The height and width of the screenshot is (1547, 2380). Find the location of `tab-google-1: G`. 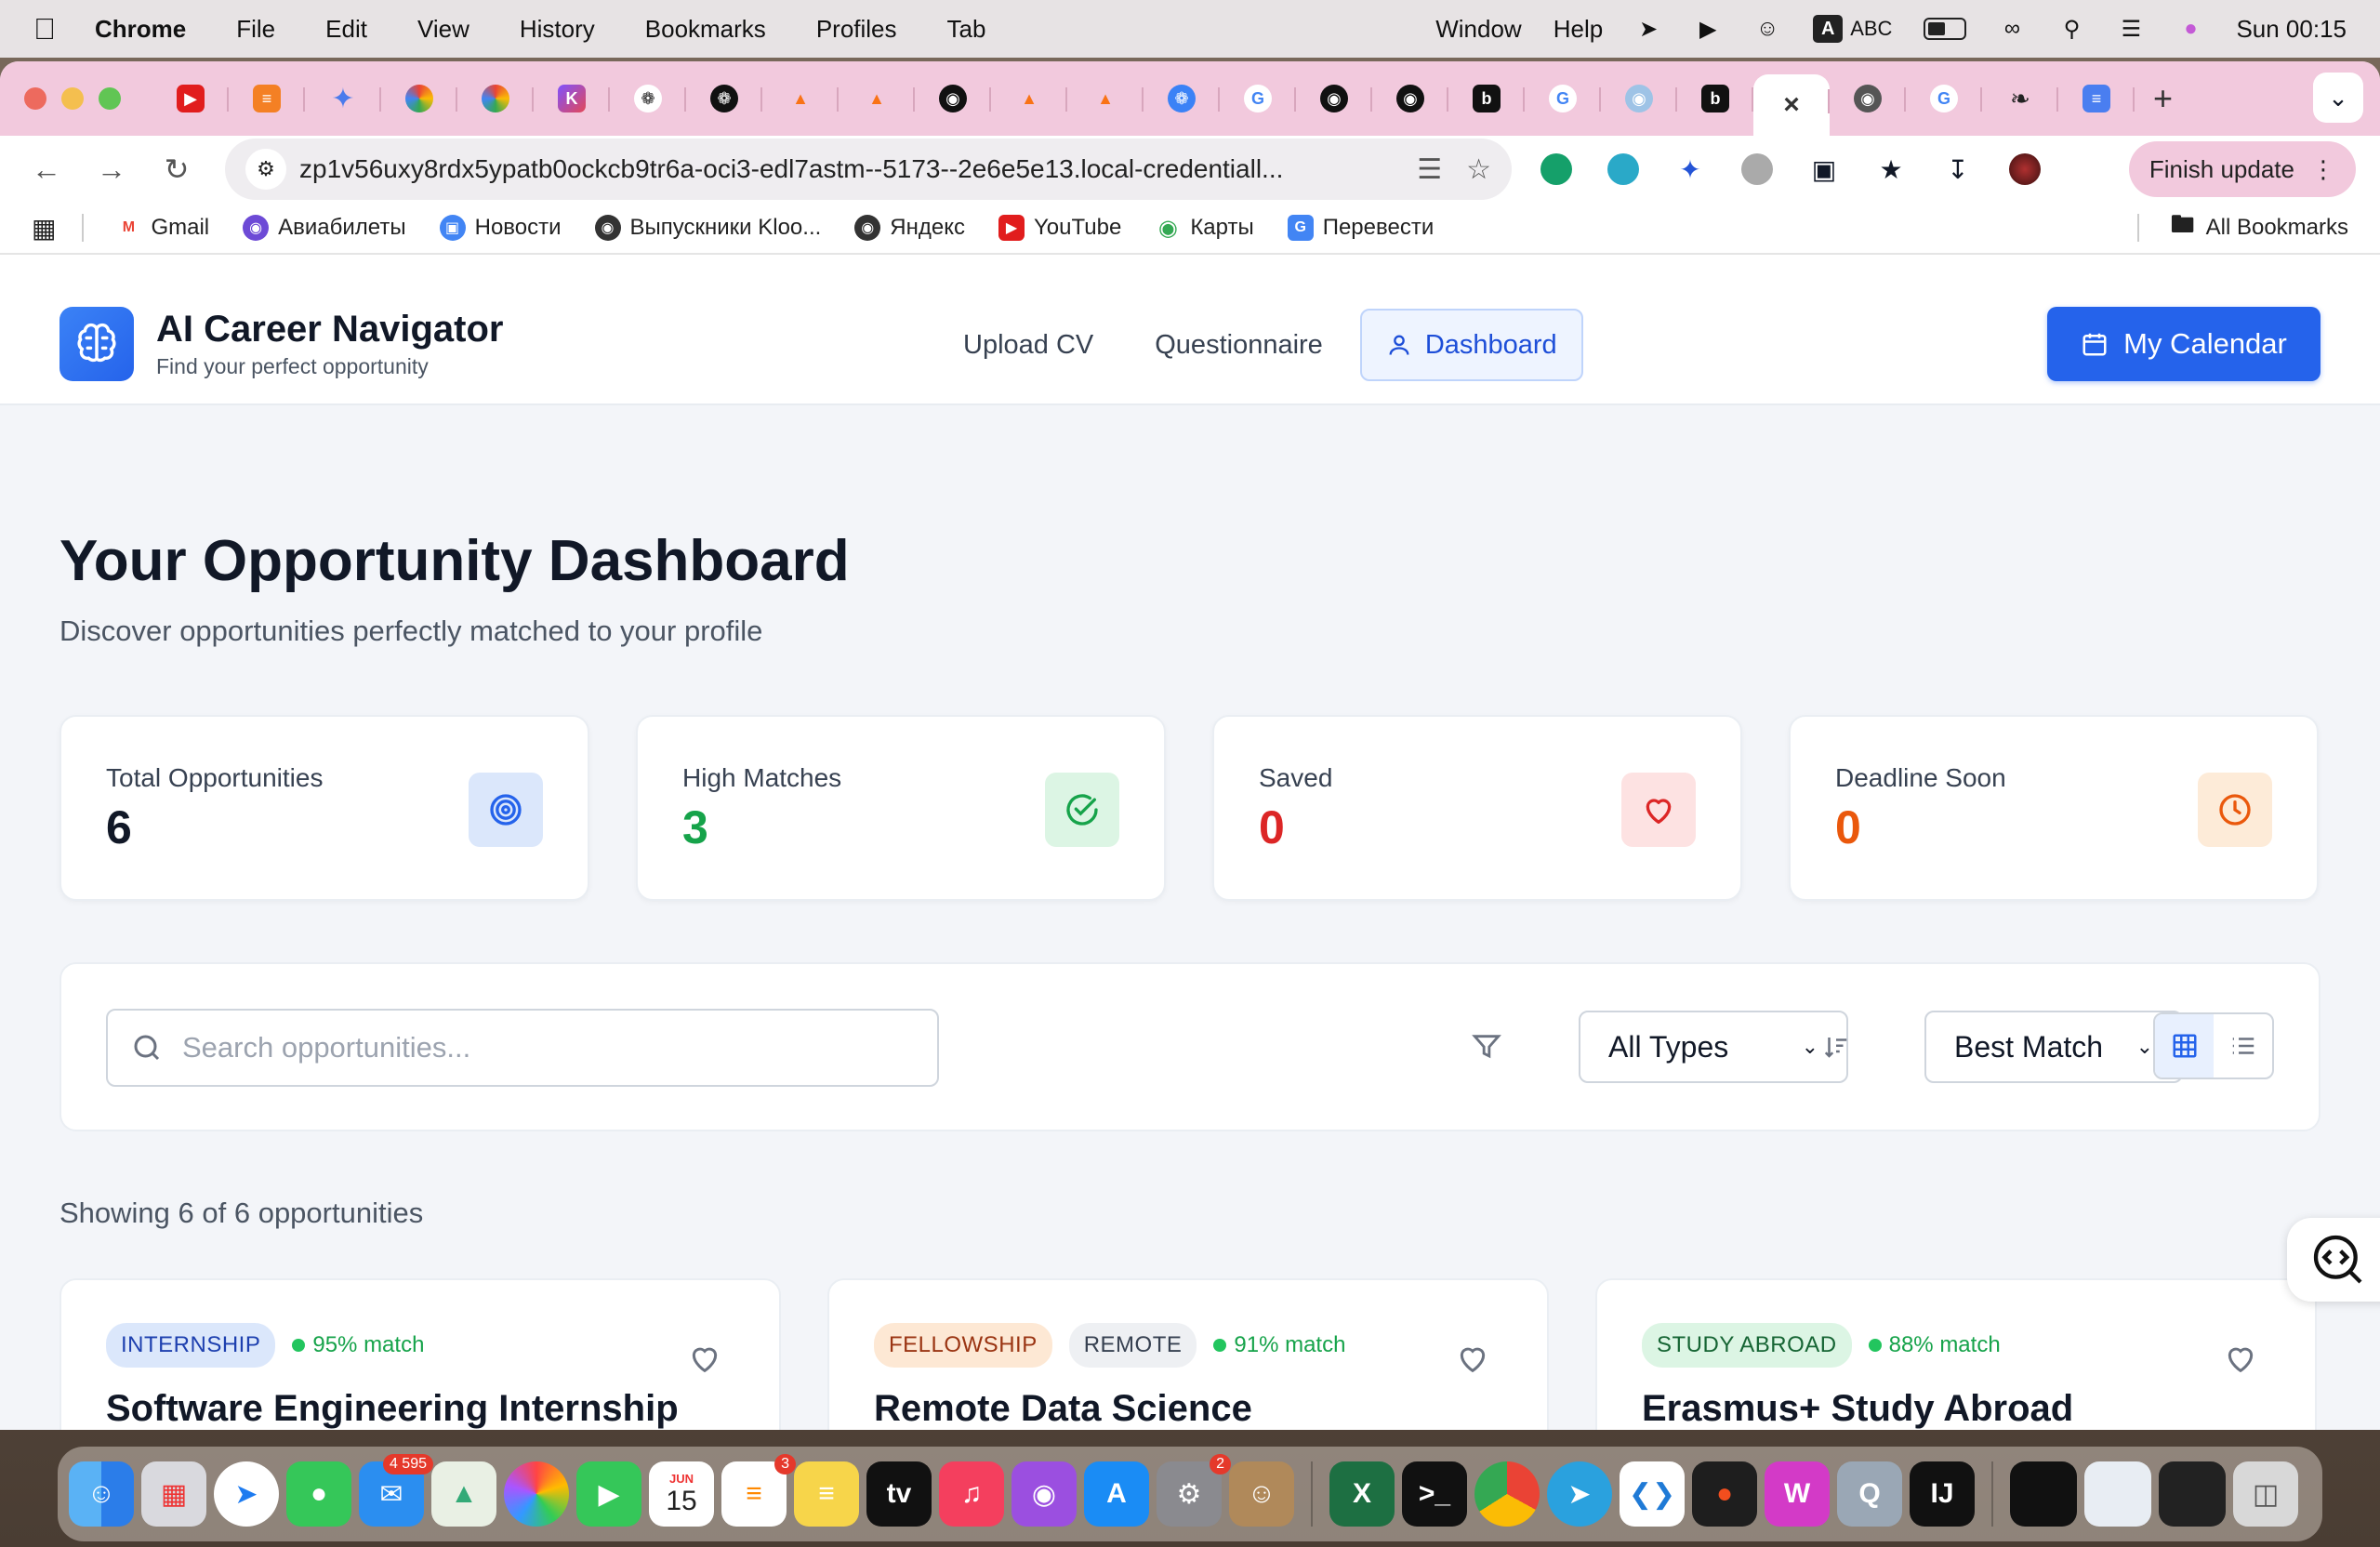

tab-google-1: G is located at coordinates (1258, 99).